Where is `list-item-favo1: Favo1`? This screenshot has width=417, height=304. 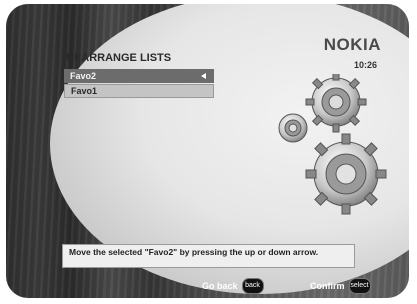
list-item-favo1: Favo1 is located at coordinates (139, 91).